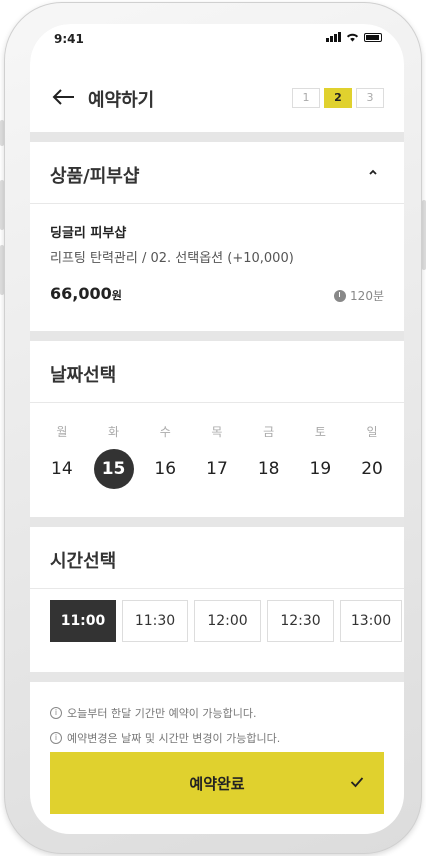  Describe the element at coordinates (64, 97) in the screenshot. I see `back-arrow-icon` at that location.